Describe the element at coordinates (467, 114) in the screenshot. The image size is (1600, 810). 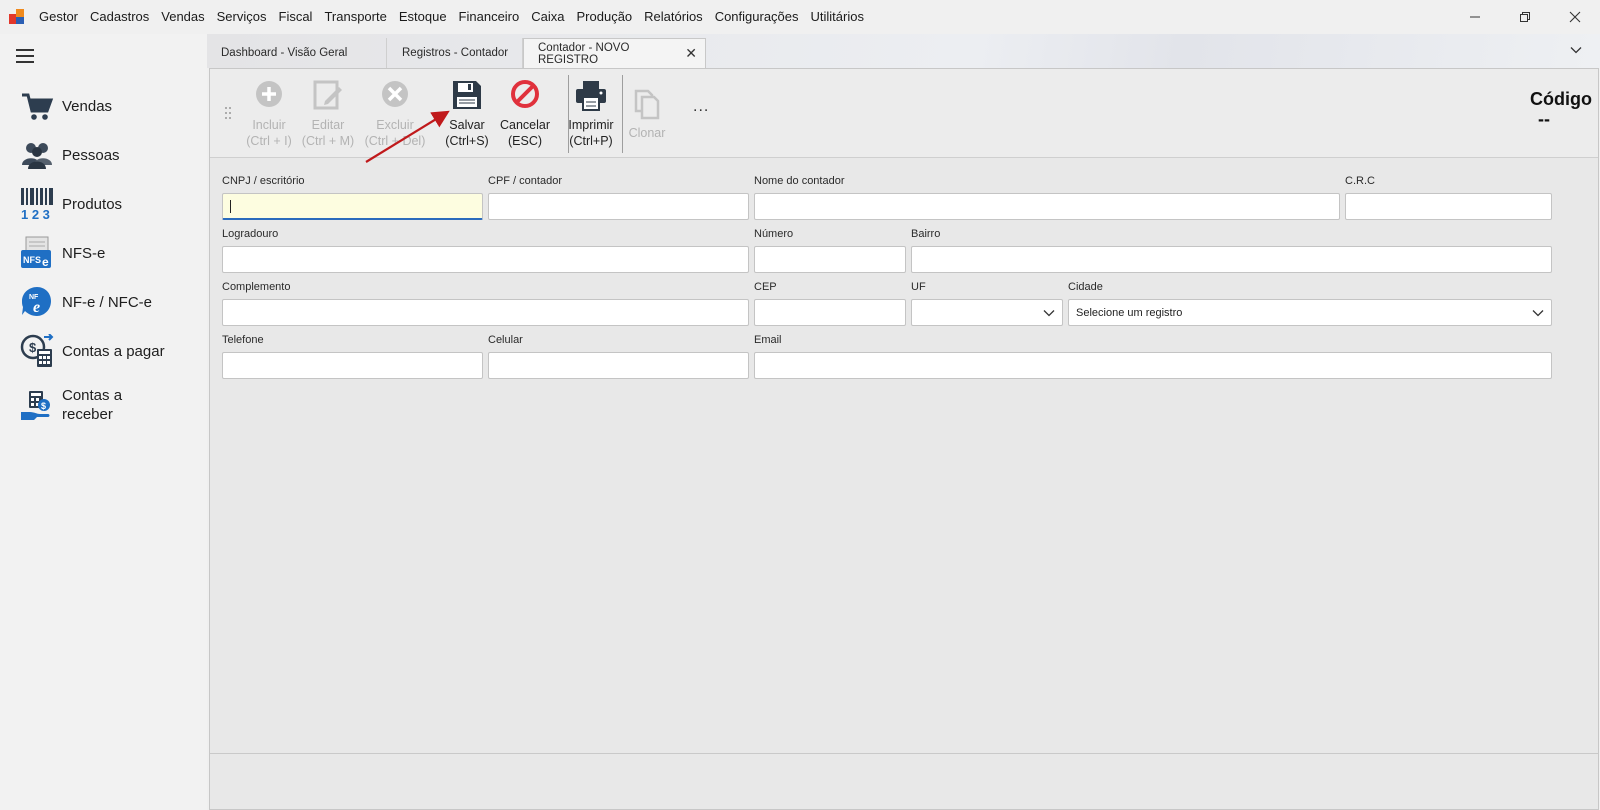
I see `salvar-button: Salvar (Ctrl+S)` at that location.